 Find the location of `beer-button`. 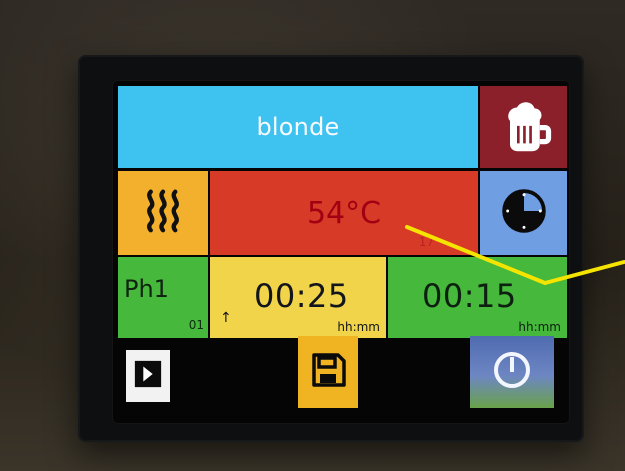

beer-button is located at coordinates (523, 127).